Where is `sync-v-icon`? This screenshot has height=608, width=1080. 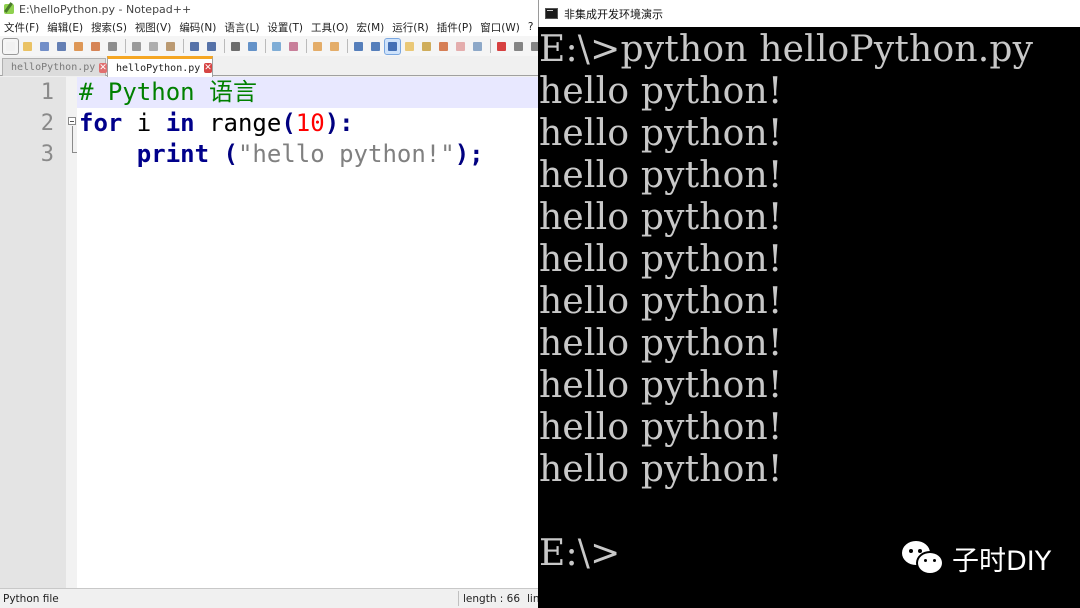 sync-v-icon is located at coordinates (317, 46).